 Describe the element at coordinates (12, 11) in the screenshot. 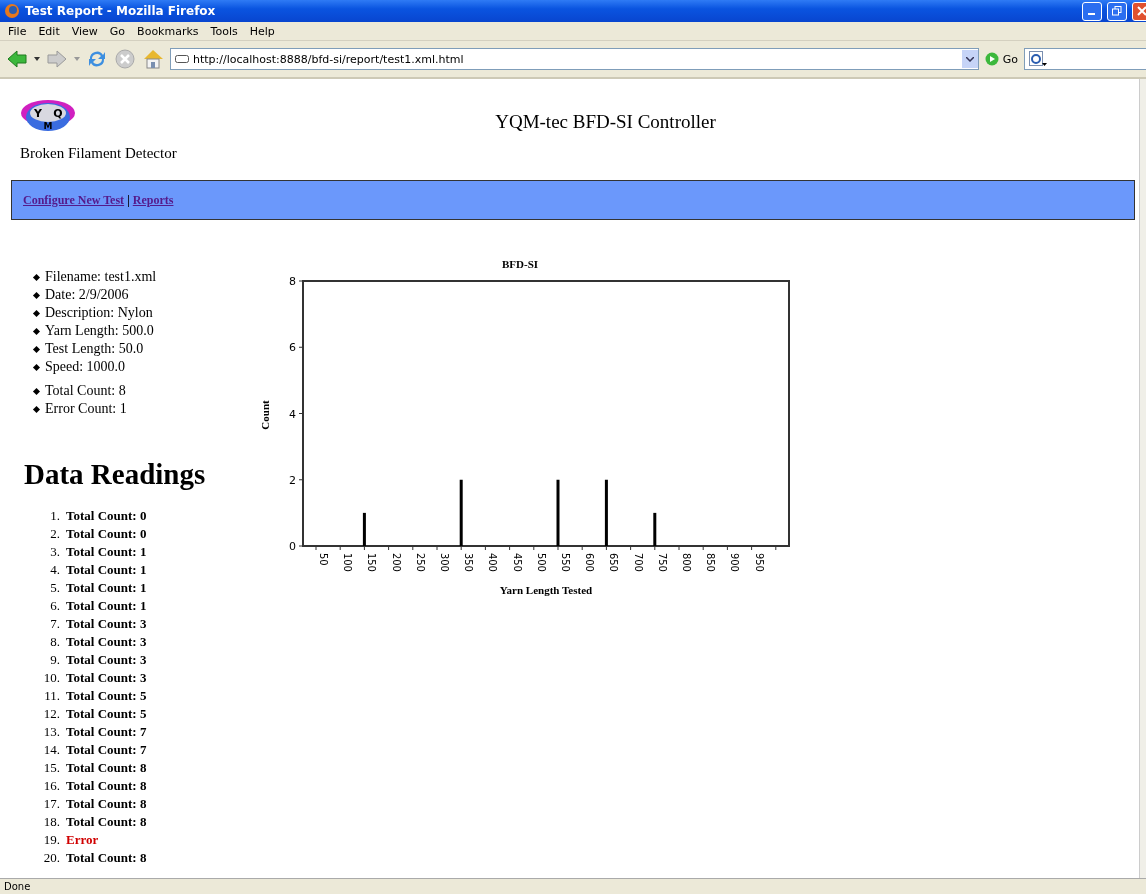

I see `firefox-icon` at that location.